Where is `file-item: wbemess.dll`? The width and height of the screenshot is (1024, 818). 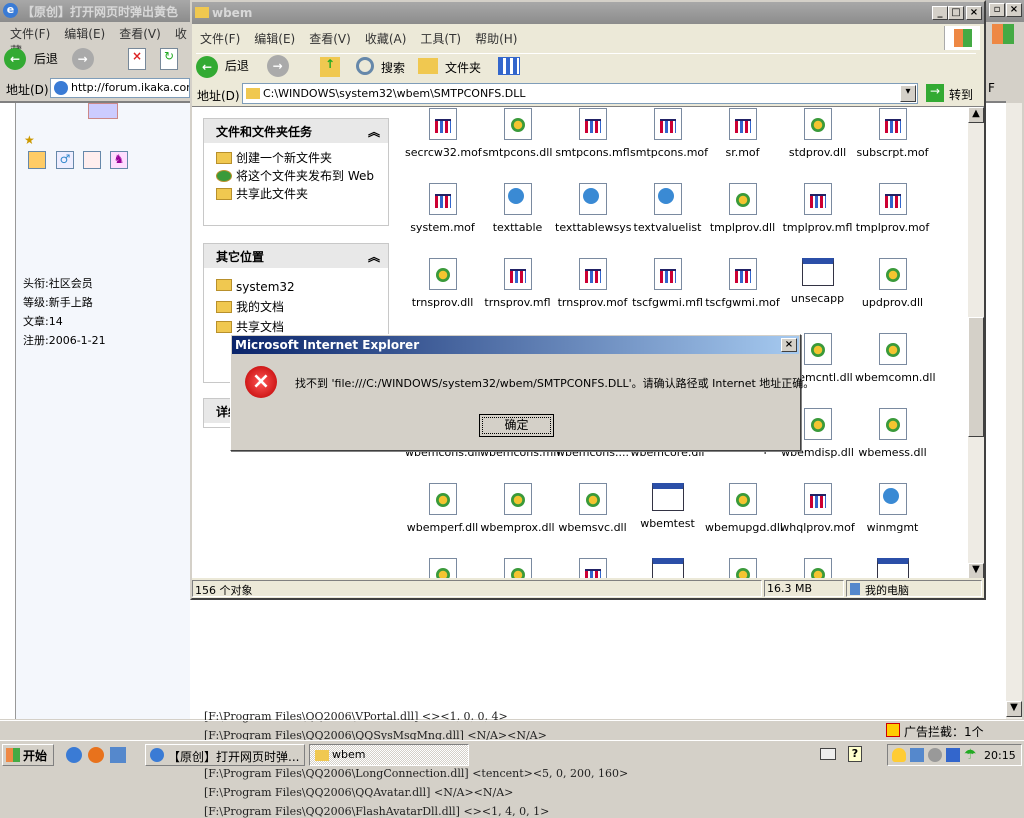
file-item: wbemess.dll is located at coordinates (892, 433).